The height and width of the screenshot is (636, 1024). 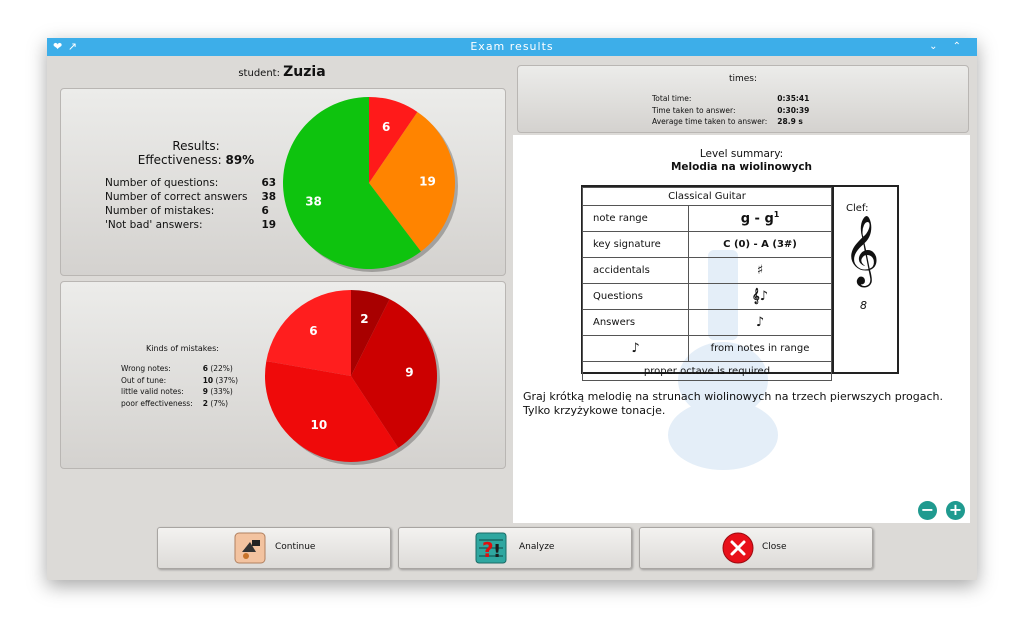 I want to click on time-value: 0:35:41, so click(x=793, y=98).